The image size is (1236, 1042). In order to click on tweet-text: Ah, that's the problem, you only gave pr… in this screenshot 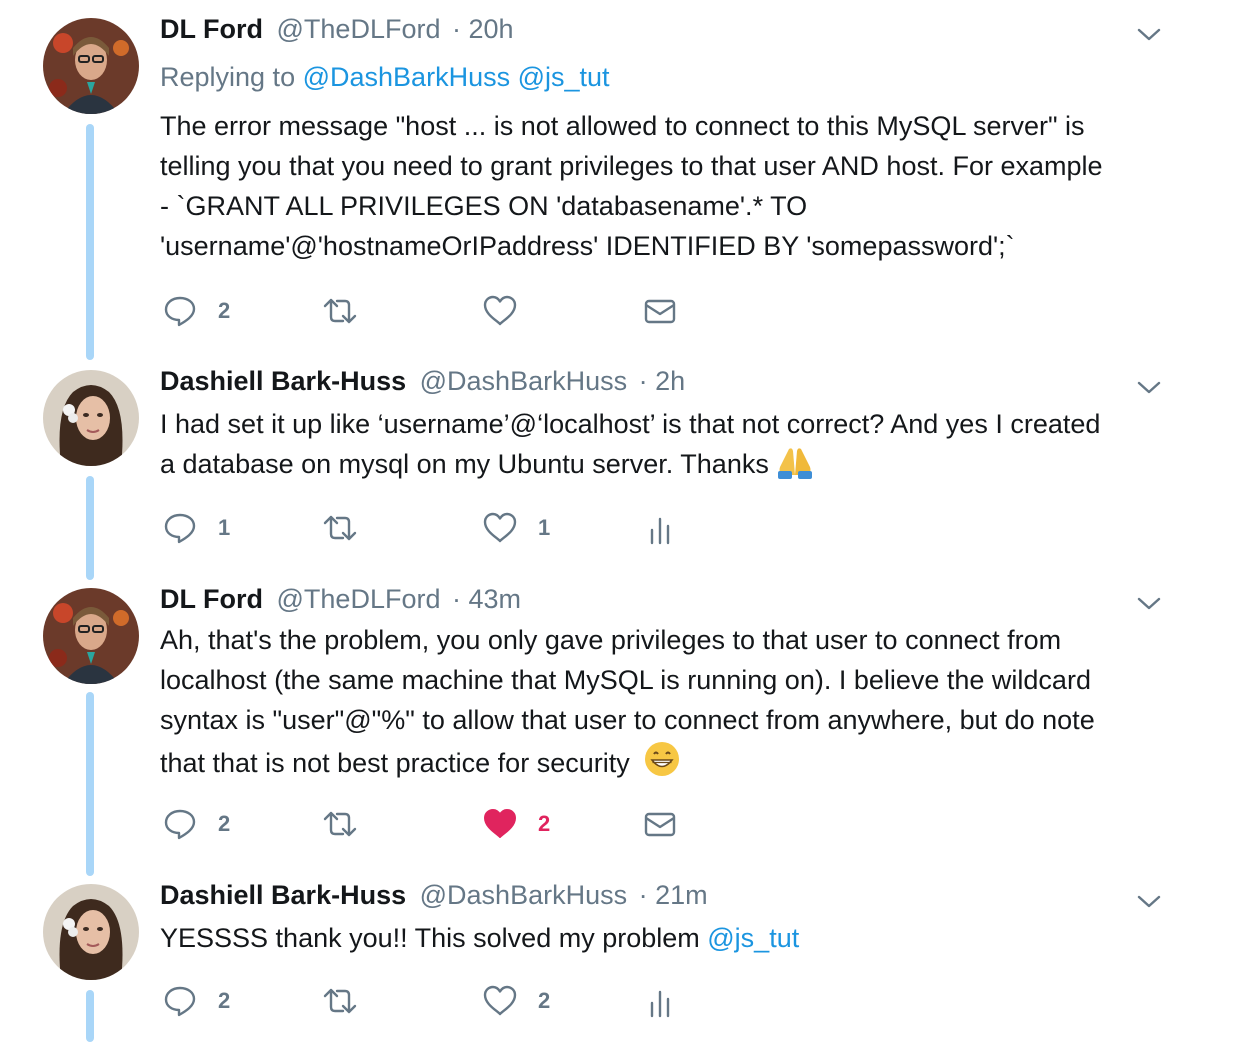, I will do `click(665, 701)`.